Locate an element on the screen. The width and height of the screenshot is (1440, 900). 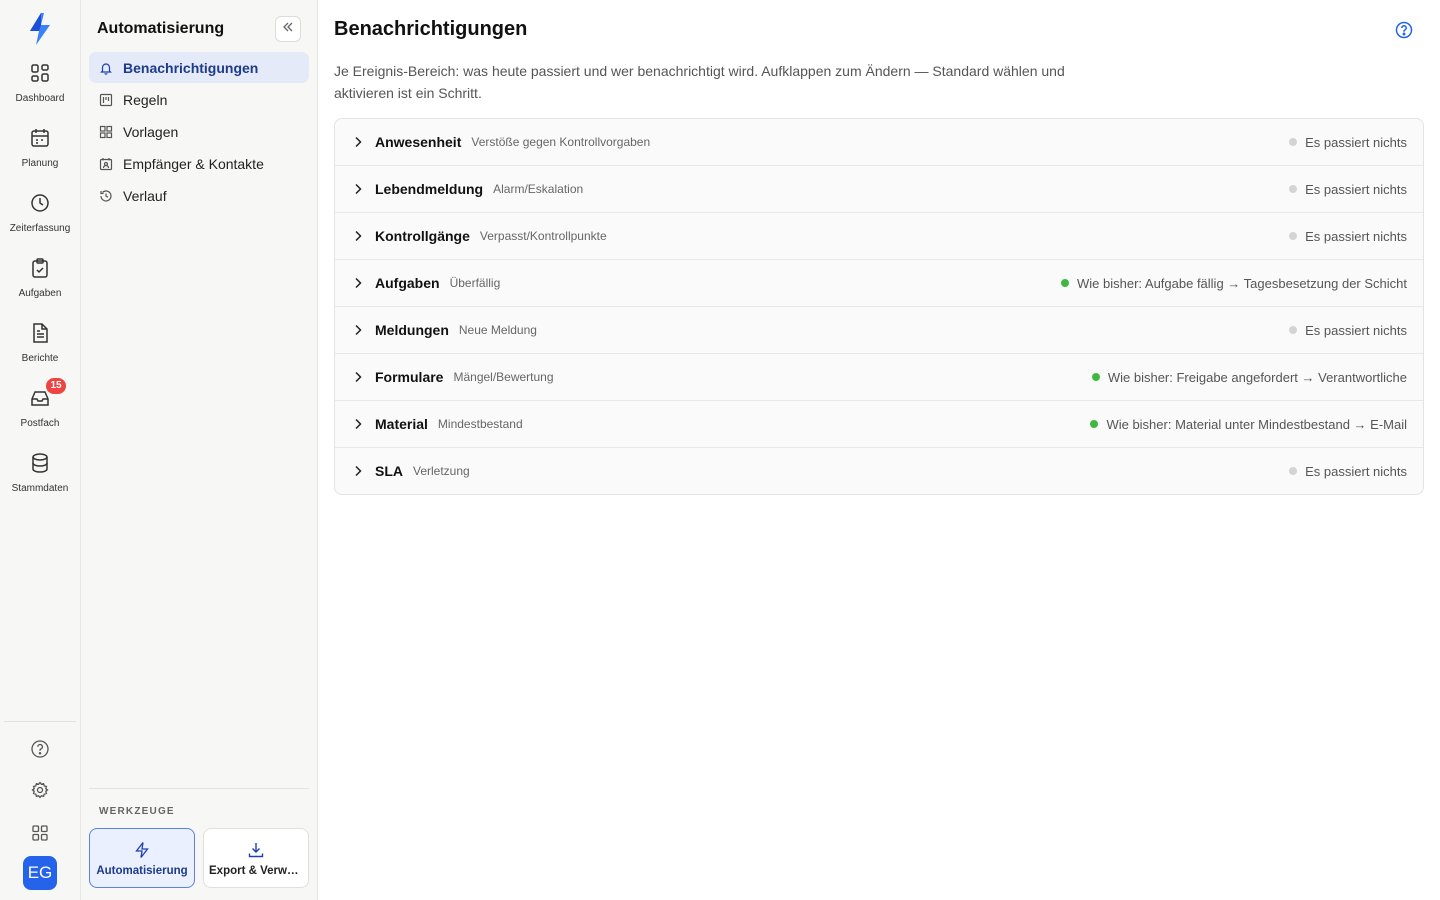
unread-count-badge: 15 is located at coordinates (56, 386).